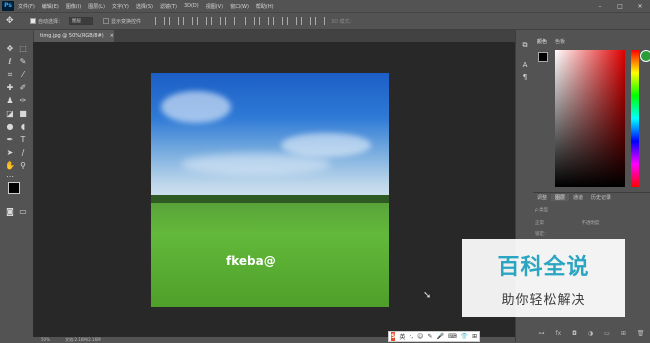 Image resolution: width=650 pixels, height=343 pixels. Describe the element at coordinates (292, 21) in the screenshot. I see `distribute-left-icon` at that location.